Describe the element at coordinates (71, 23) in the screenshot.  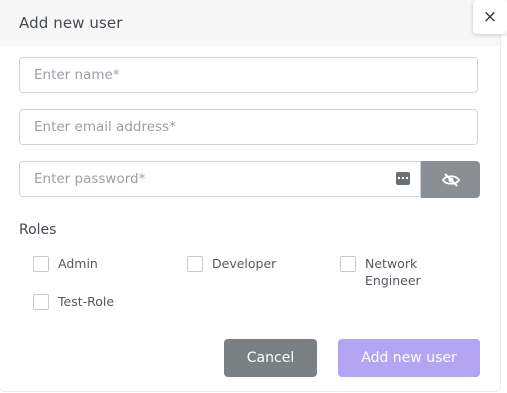
I see `modal-title: Add new user` at that location.